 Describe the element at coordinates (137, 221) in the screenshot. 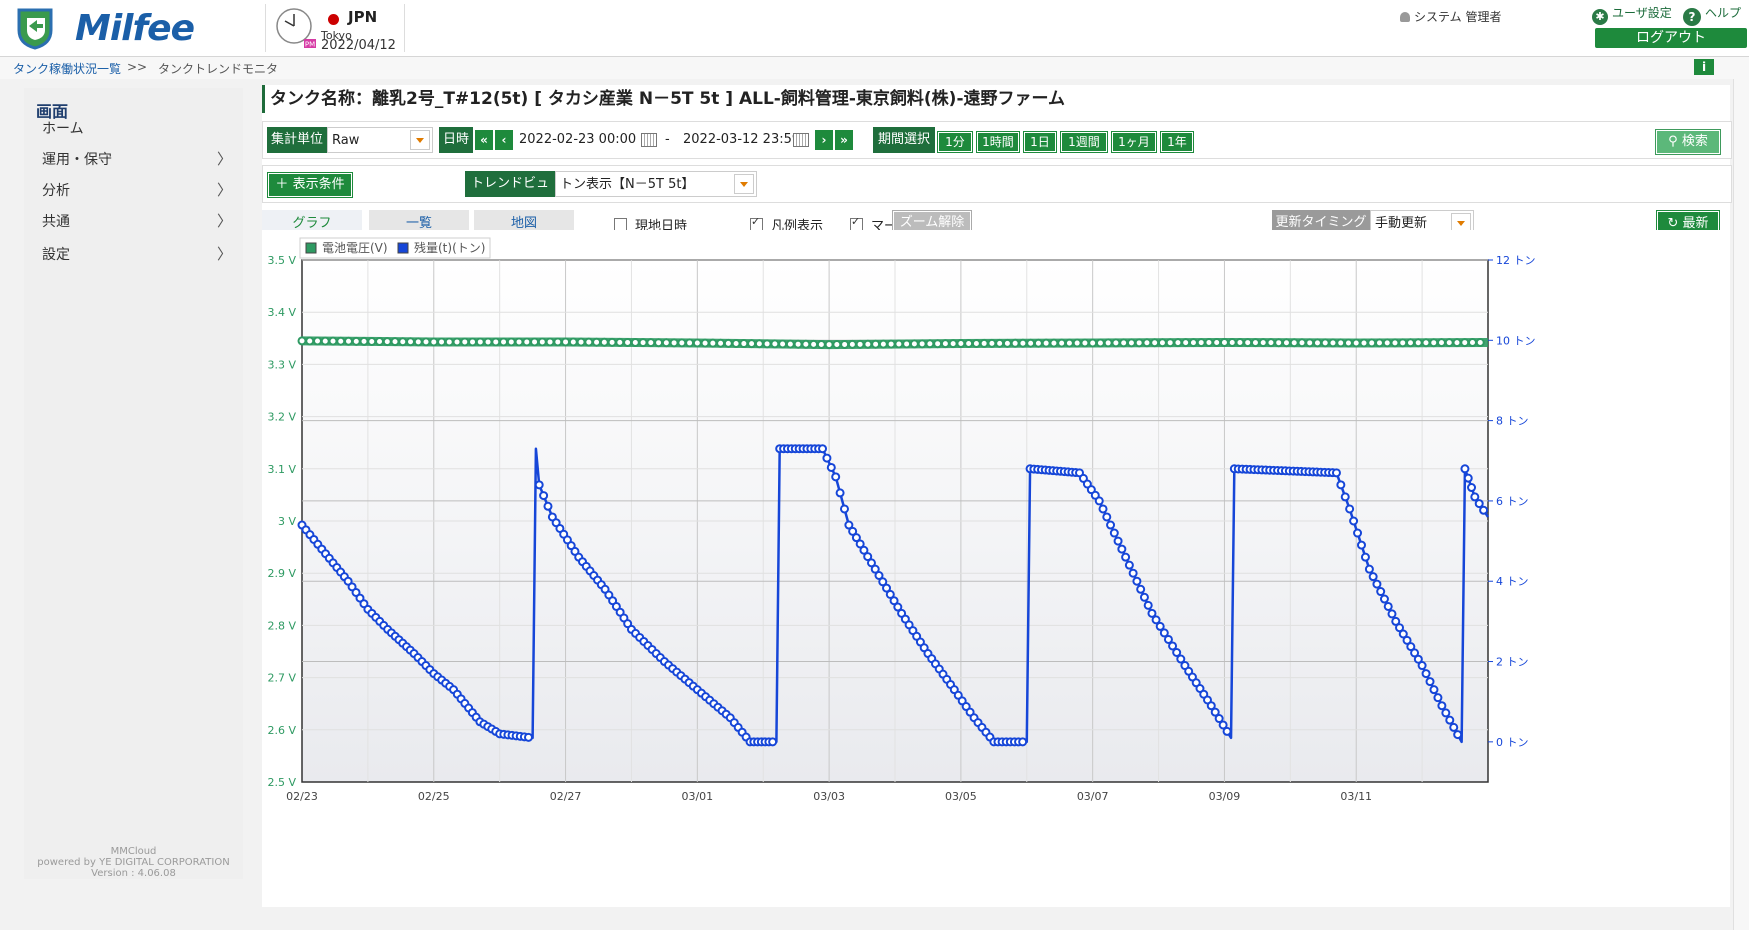

I see `sidebar-item-common: 共通 〉` at that location.